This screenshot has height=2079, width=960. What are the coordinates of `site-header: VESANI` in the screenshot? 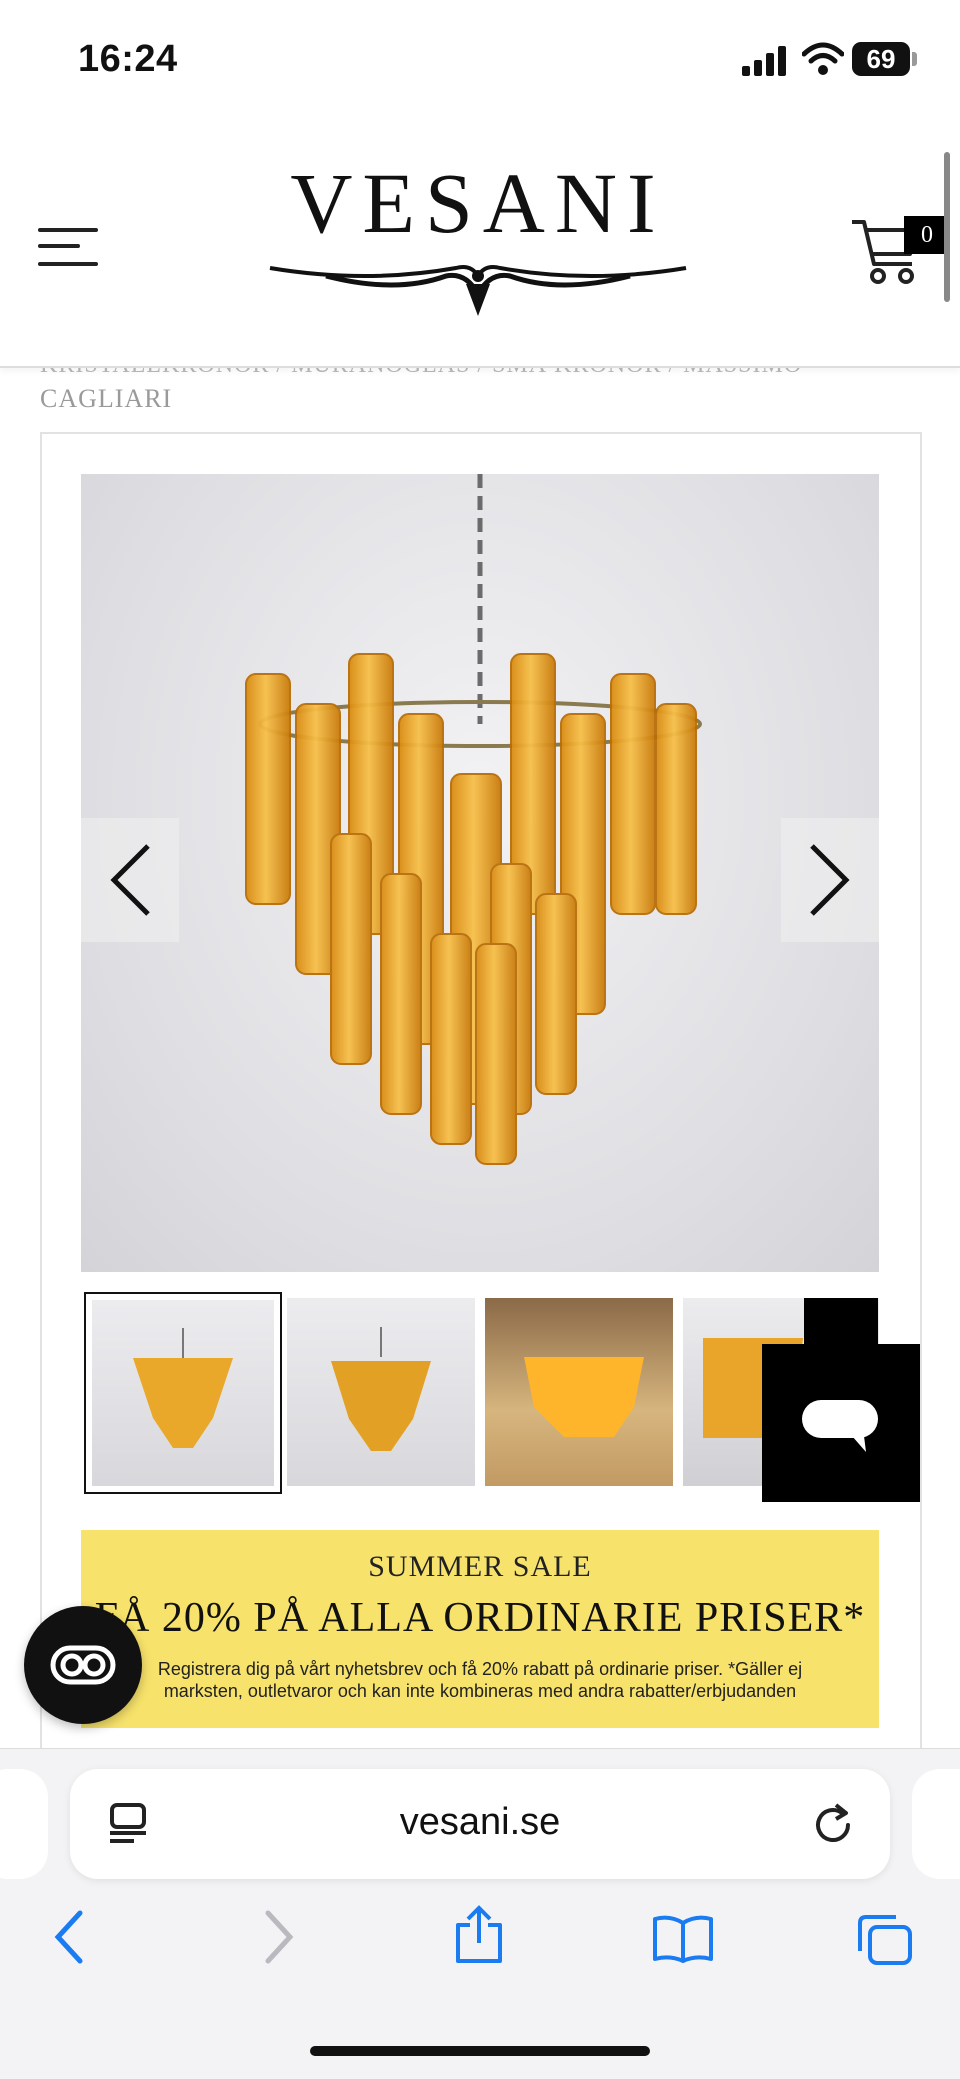 It's located at (480, 244).